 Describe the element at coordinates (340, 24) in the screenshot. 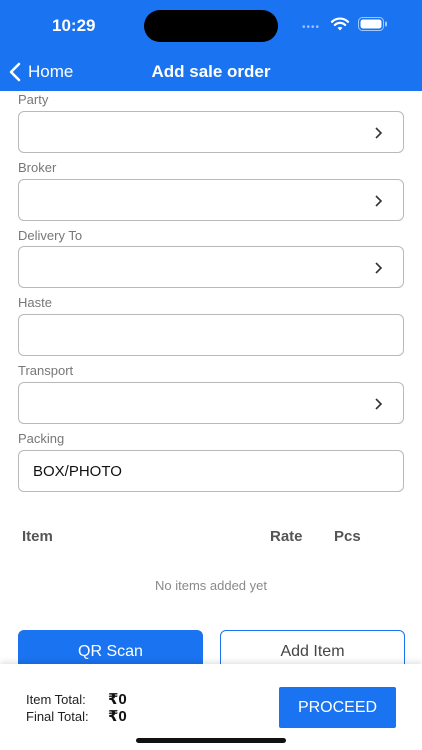

I see `wifi-icon` at that location.